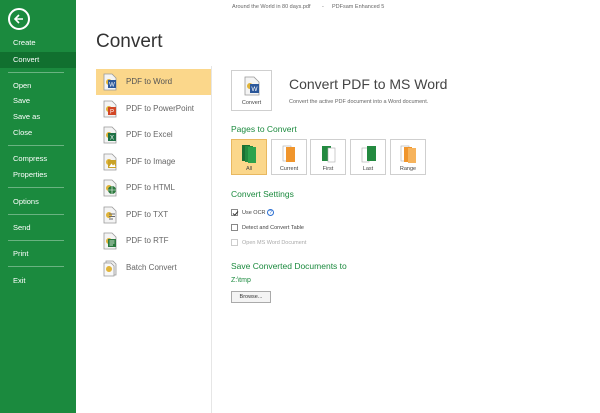  I want to click on menu-exit: Exit, so click(38, 281).